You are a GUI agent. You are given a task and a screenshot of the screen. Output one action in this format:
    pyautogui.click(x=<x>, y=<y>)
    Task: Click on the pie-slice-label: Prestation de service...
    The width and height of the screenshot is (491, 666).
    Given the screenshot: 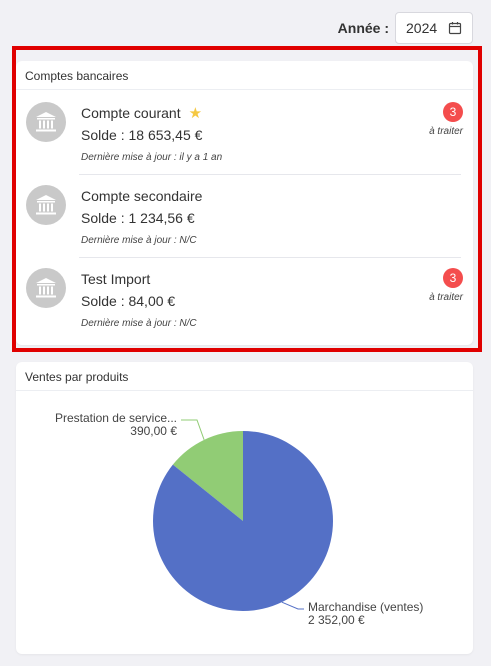 What is the action you would take?
    pyautogui.click(x=116, y=418)
    